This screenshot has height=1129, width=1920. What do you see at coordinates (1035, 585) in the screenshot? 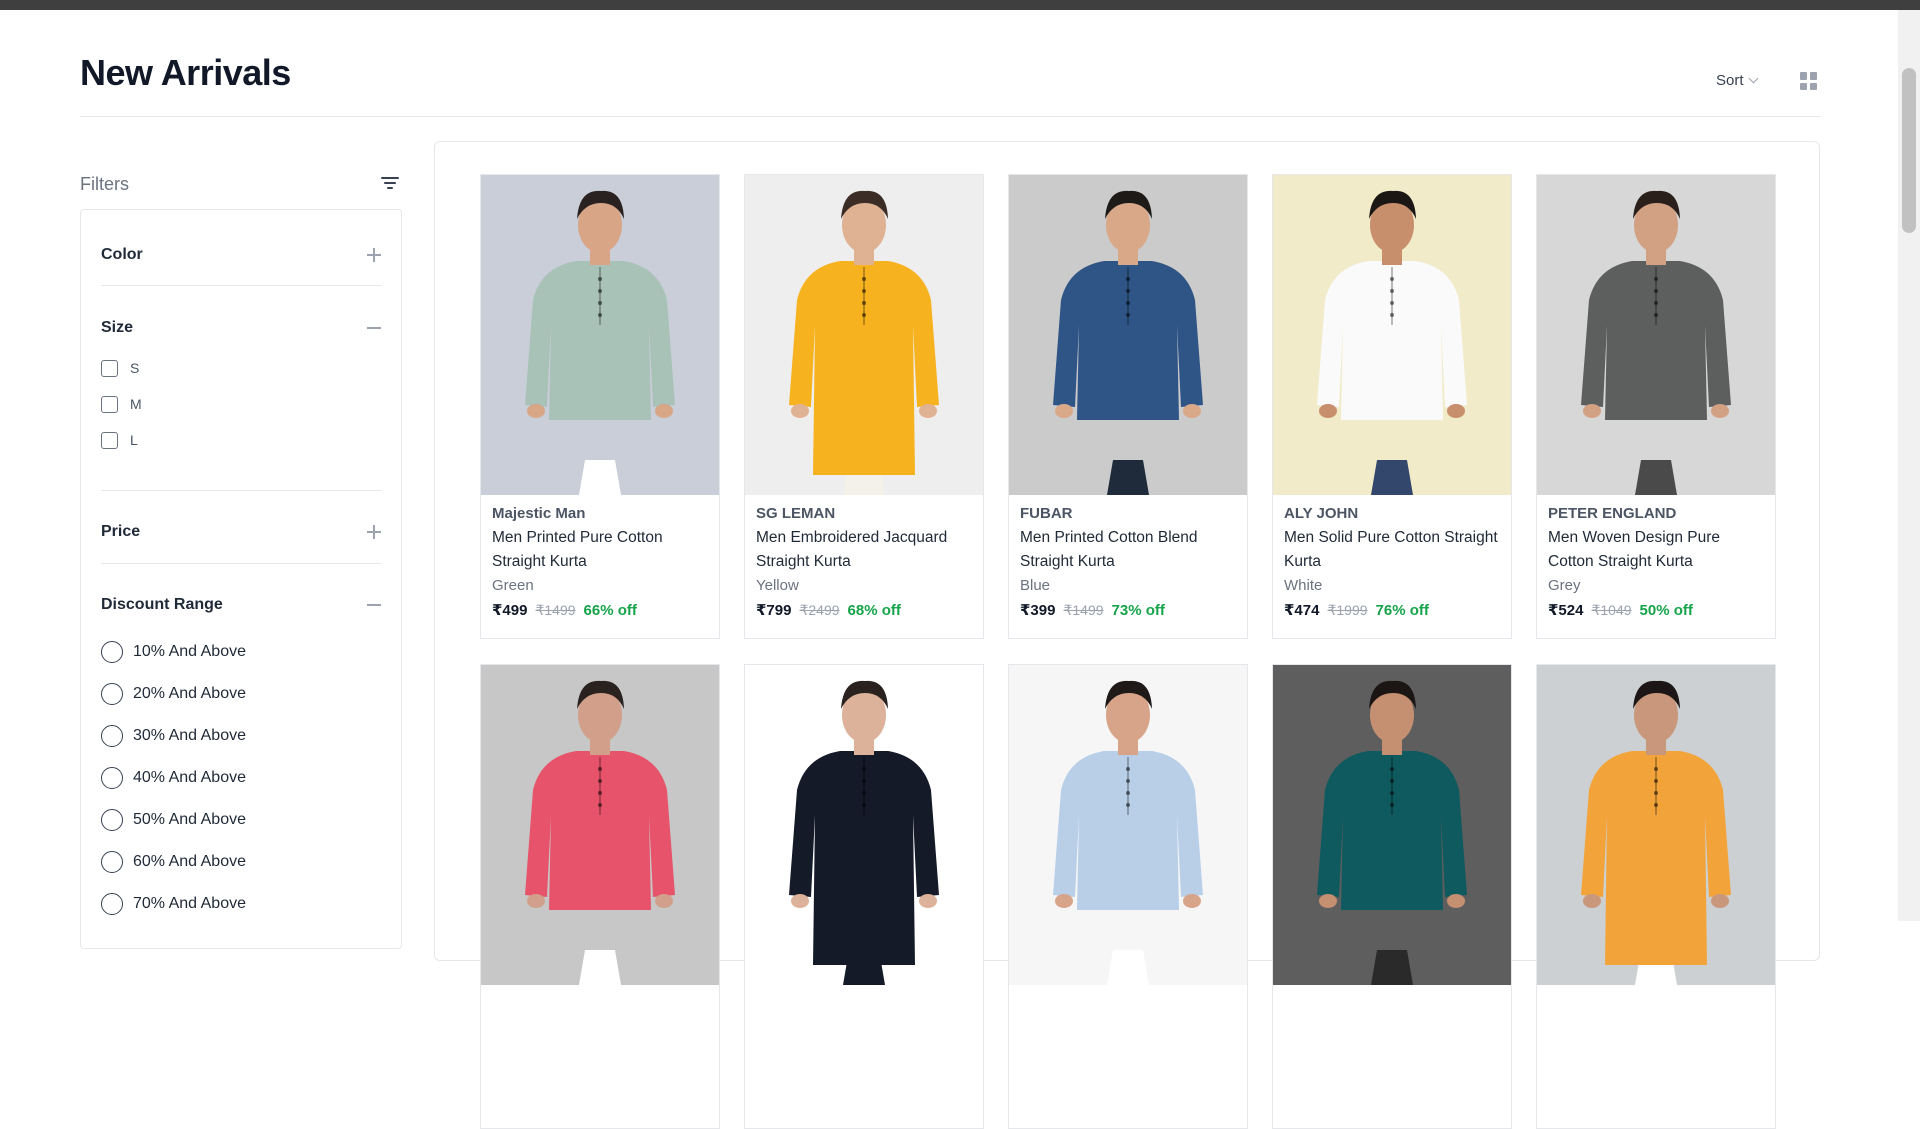
I see `product-color: Blue` at bounding box center [1035, 585].